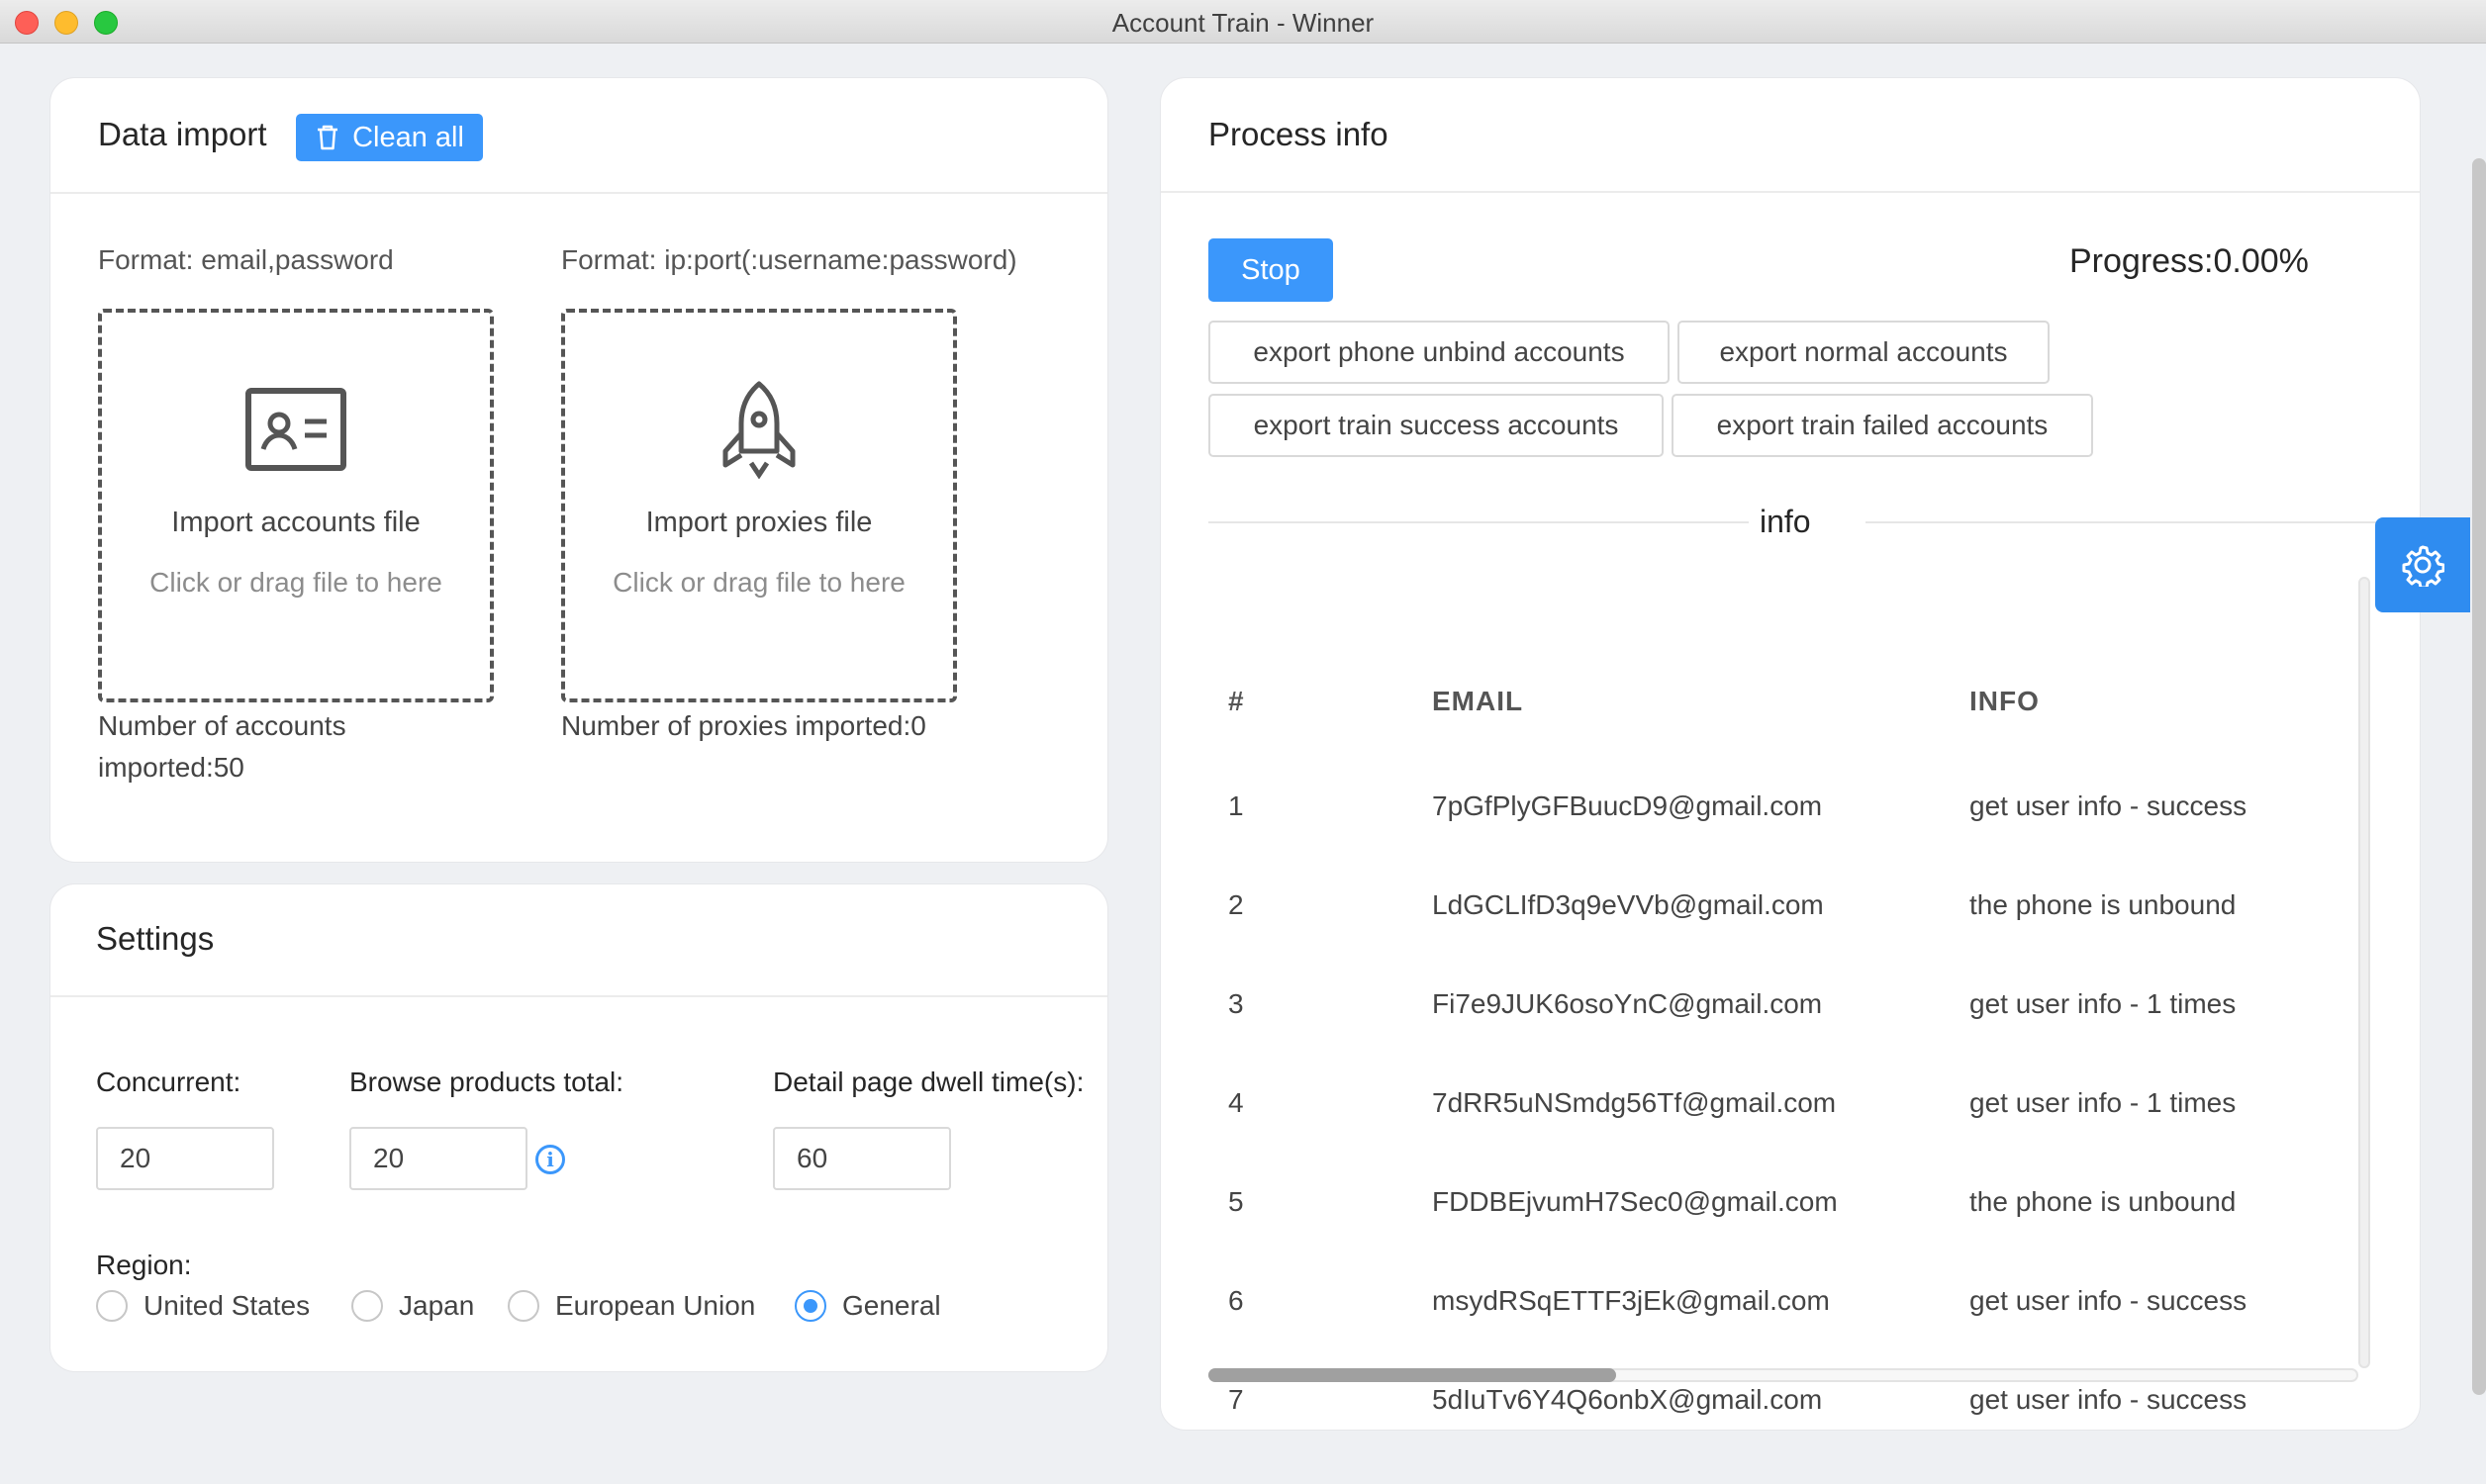 The height and width of the screenshot is (1484, 2486). Describe the element at coordinates (1236, 904) in the screenshot. I see `row-index: 2` at that location.